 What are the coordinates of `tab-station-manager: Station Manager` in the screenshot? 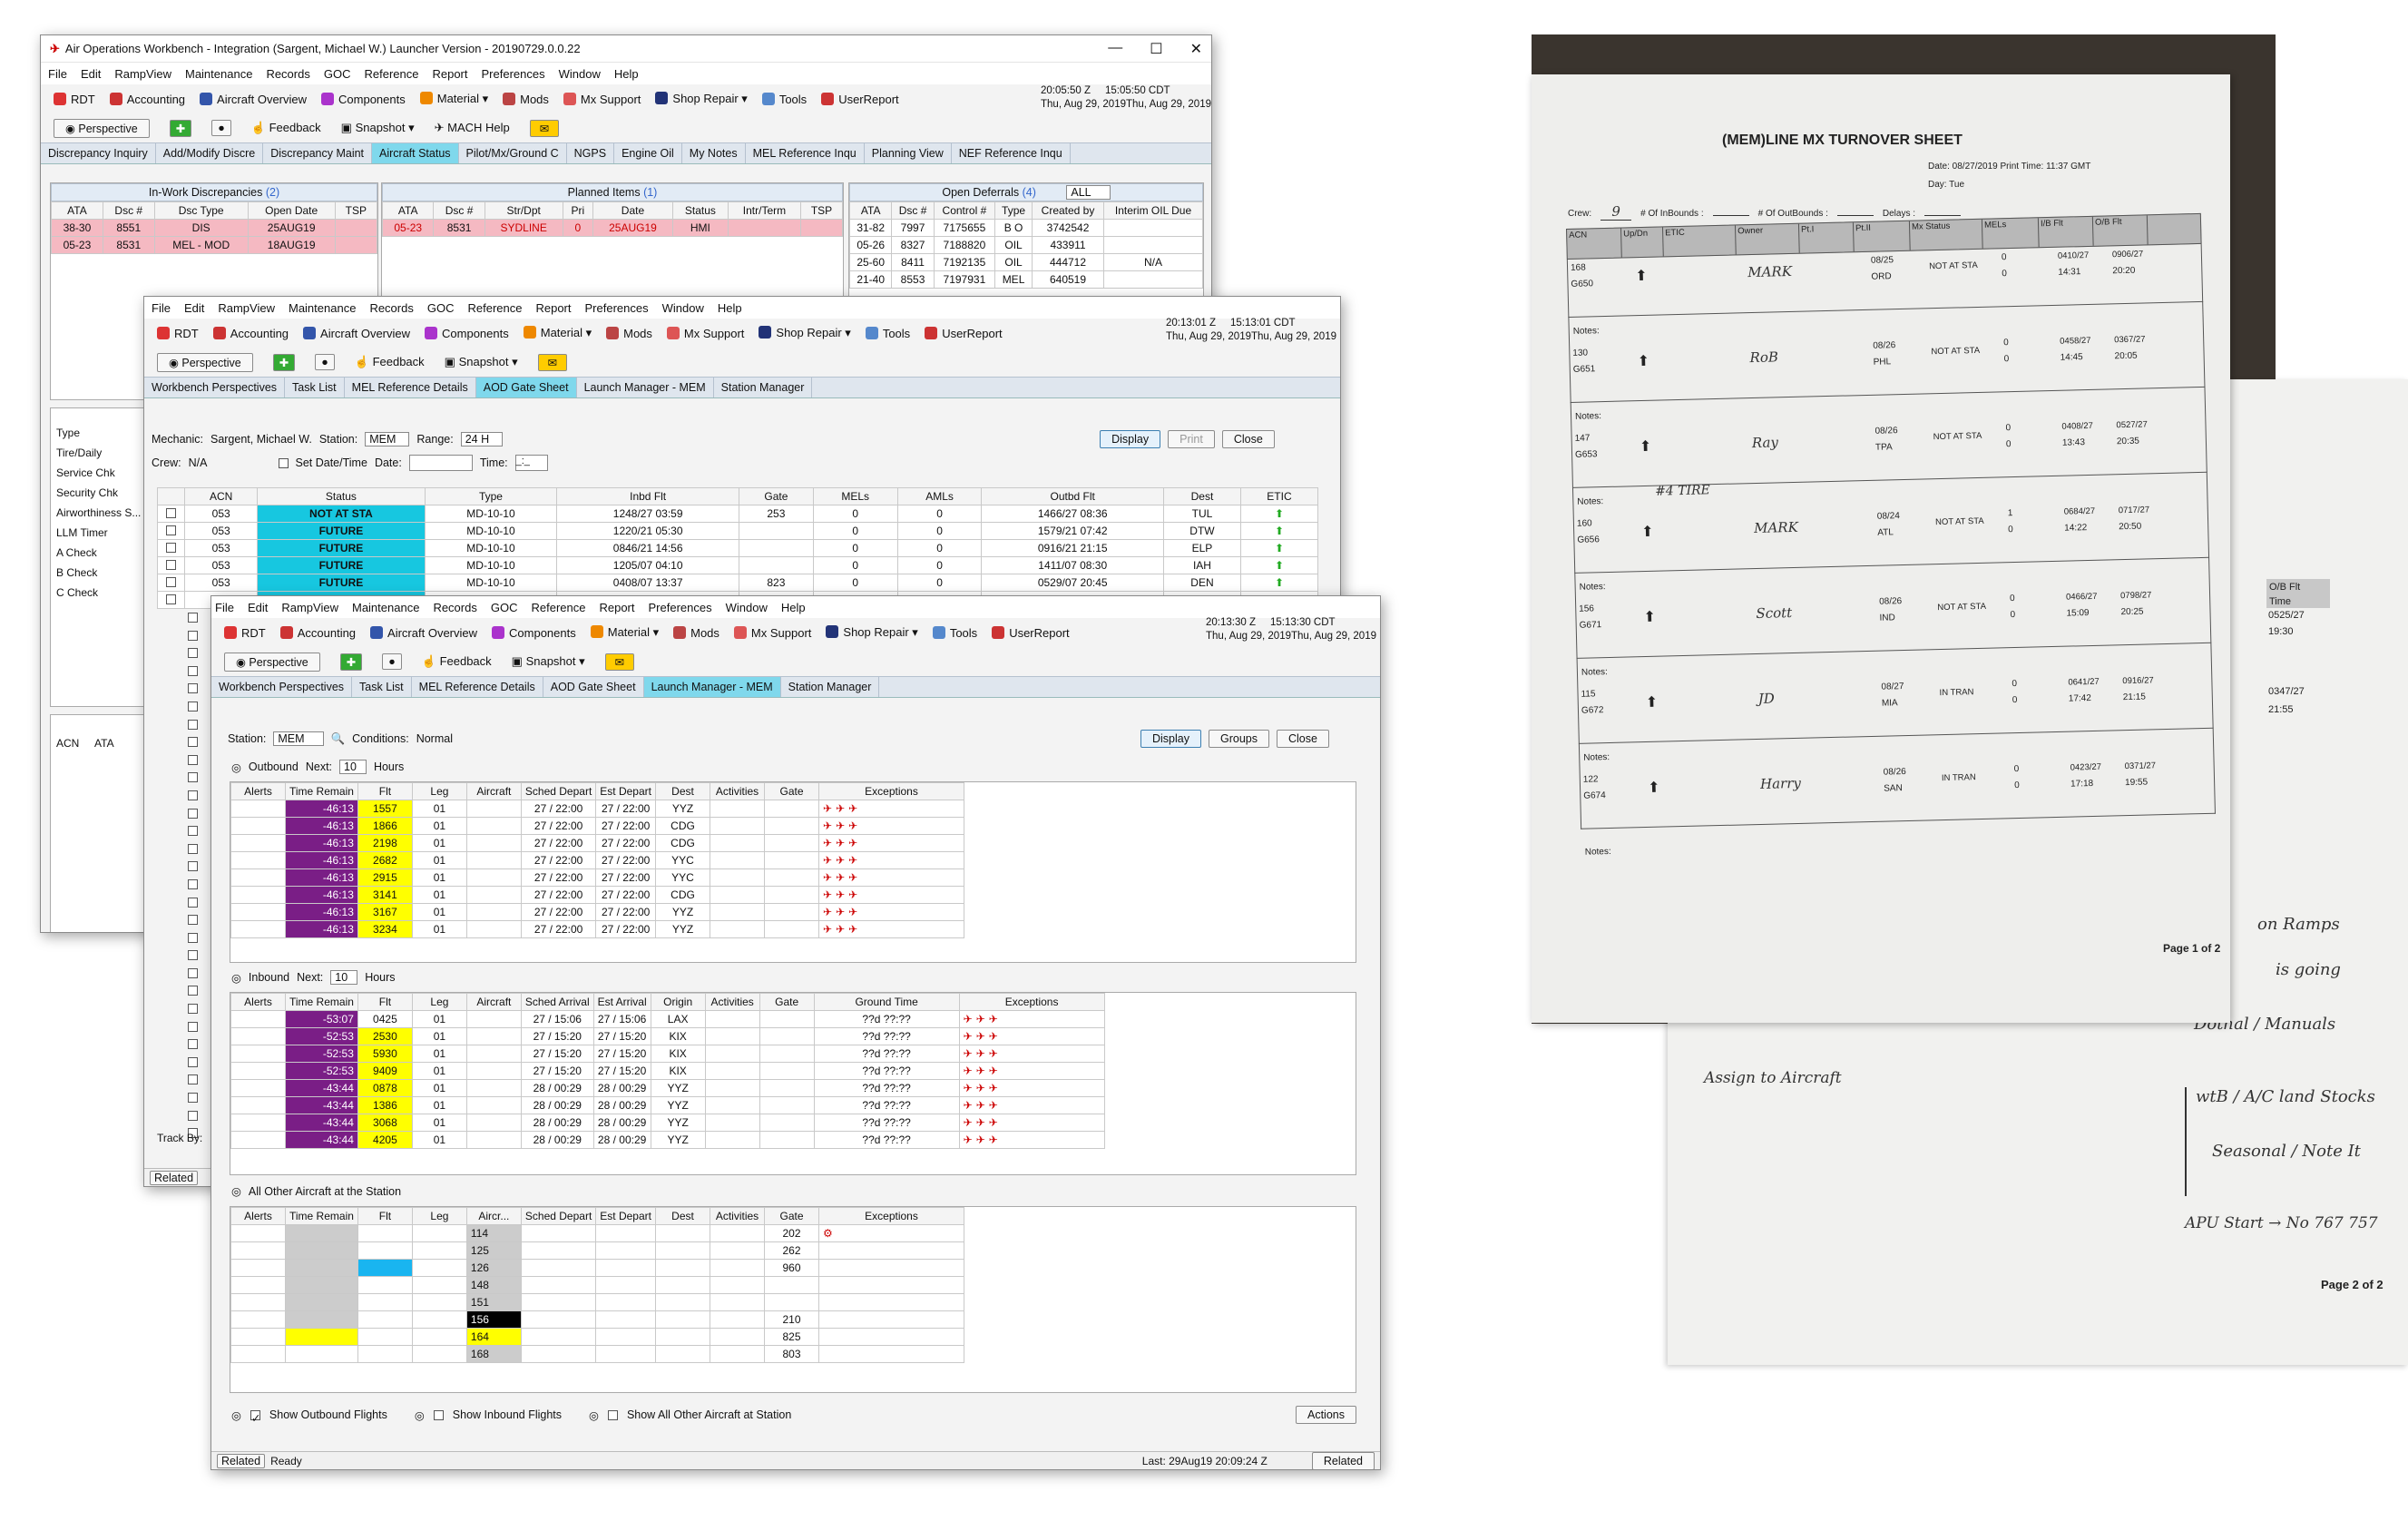 It's located at (831, 687).